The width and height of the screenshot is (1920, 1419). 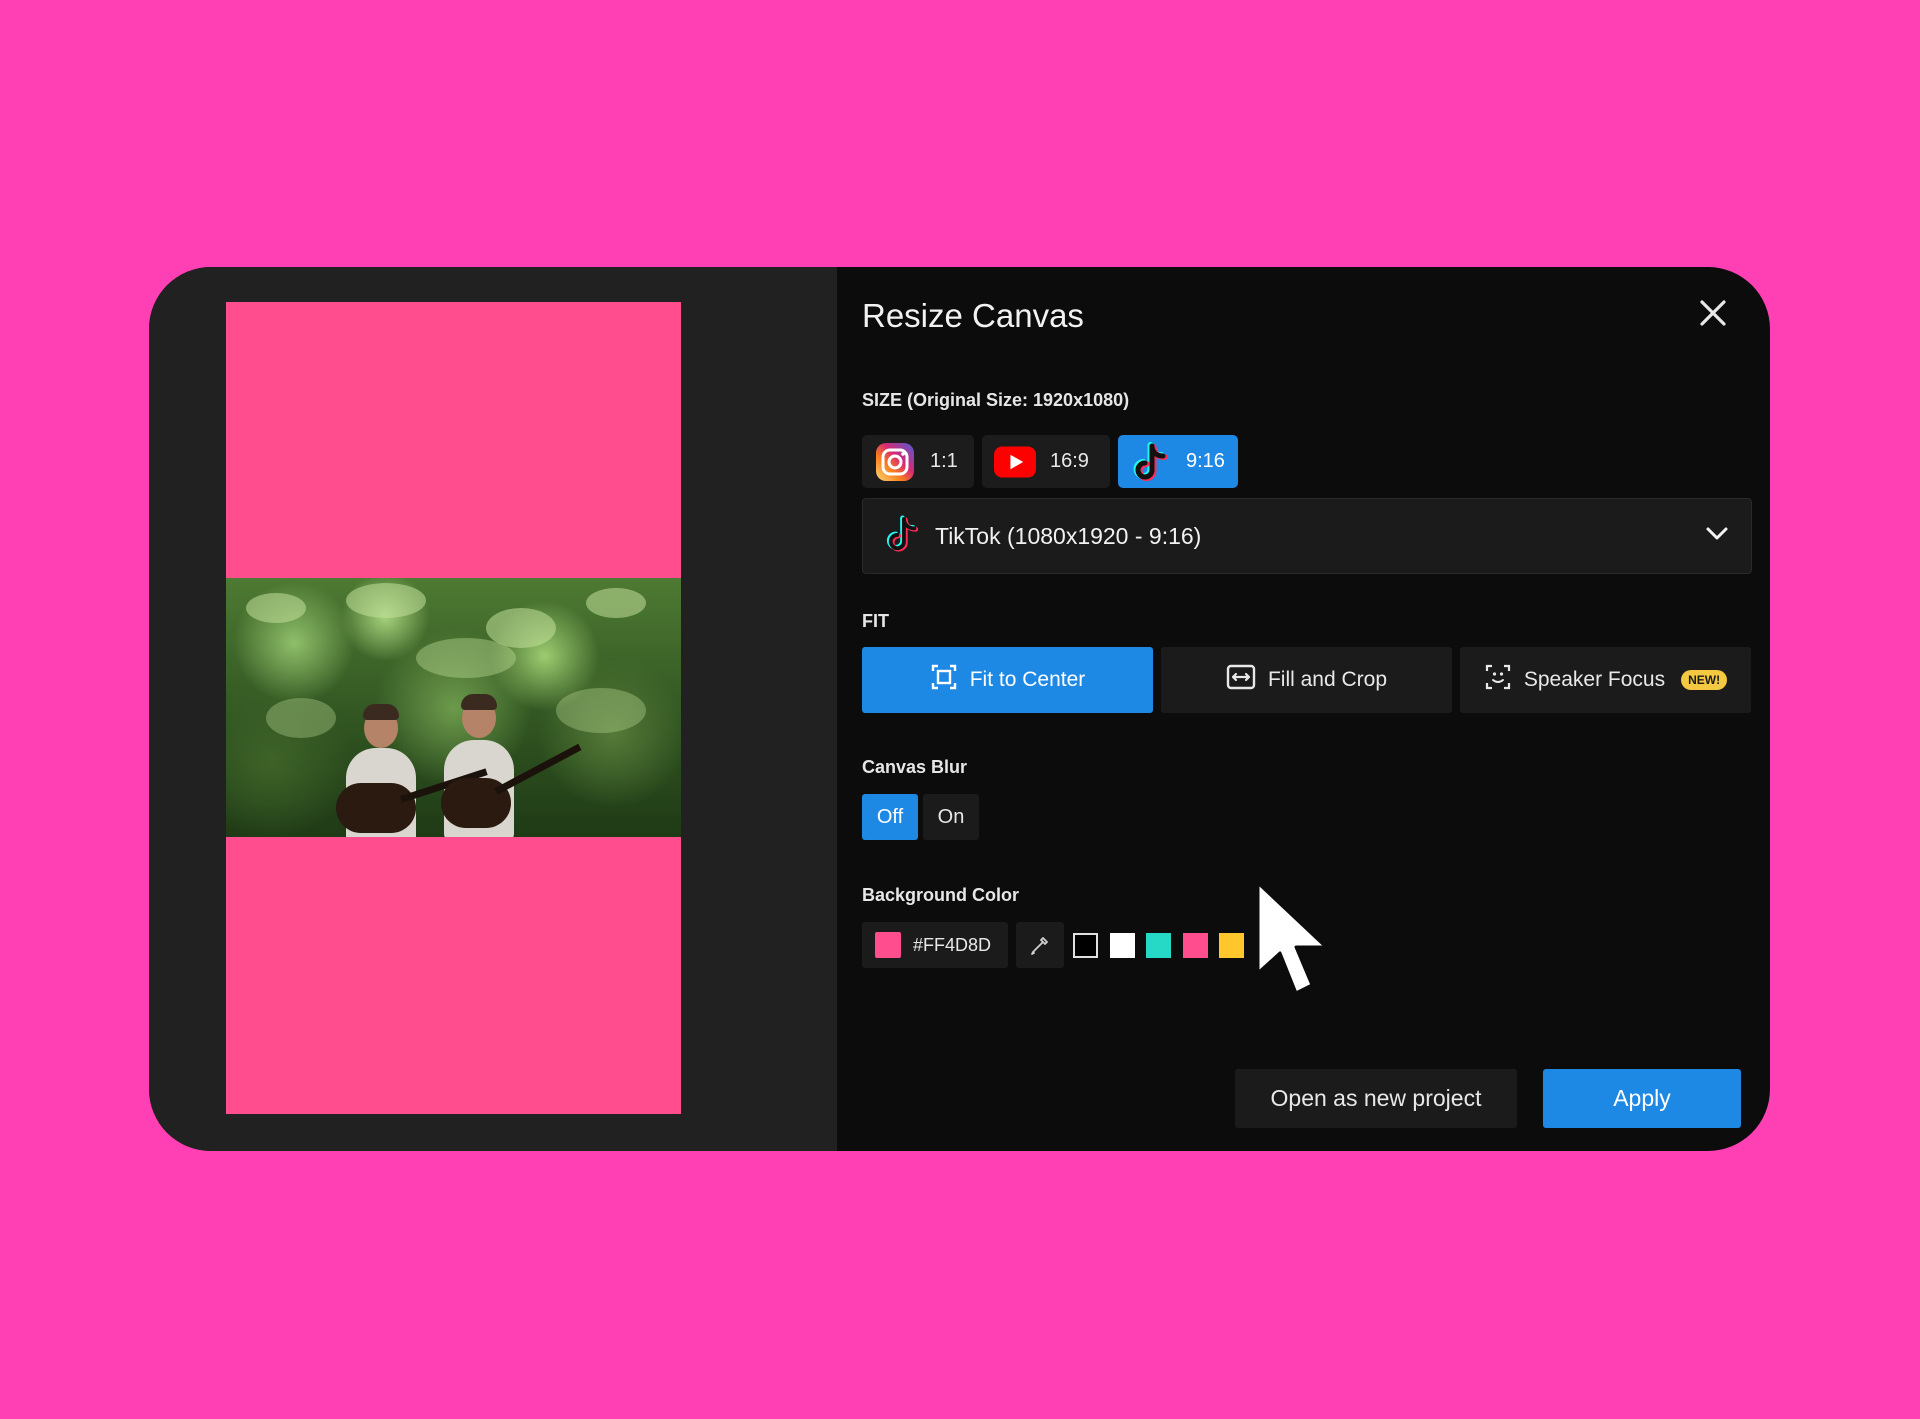 I want to click on ratio-label: 16:9, so click(x=1069, y=461).